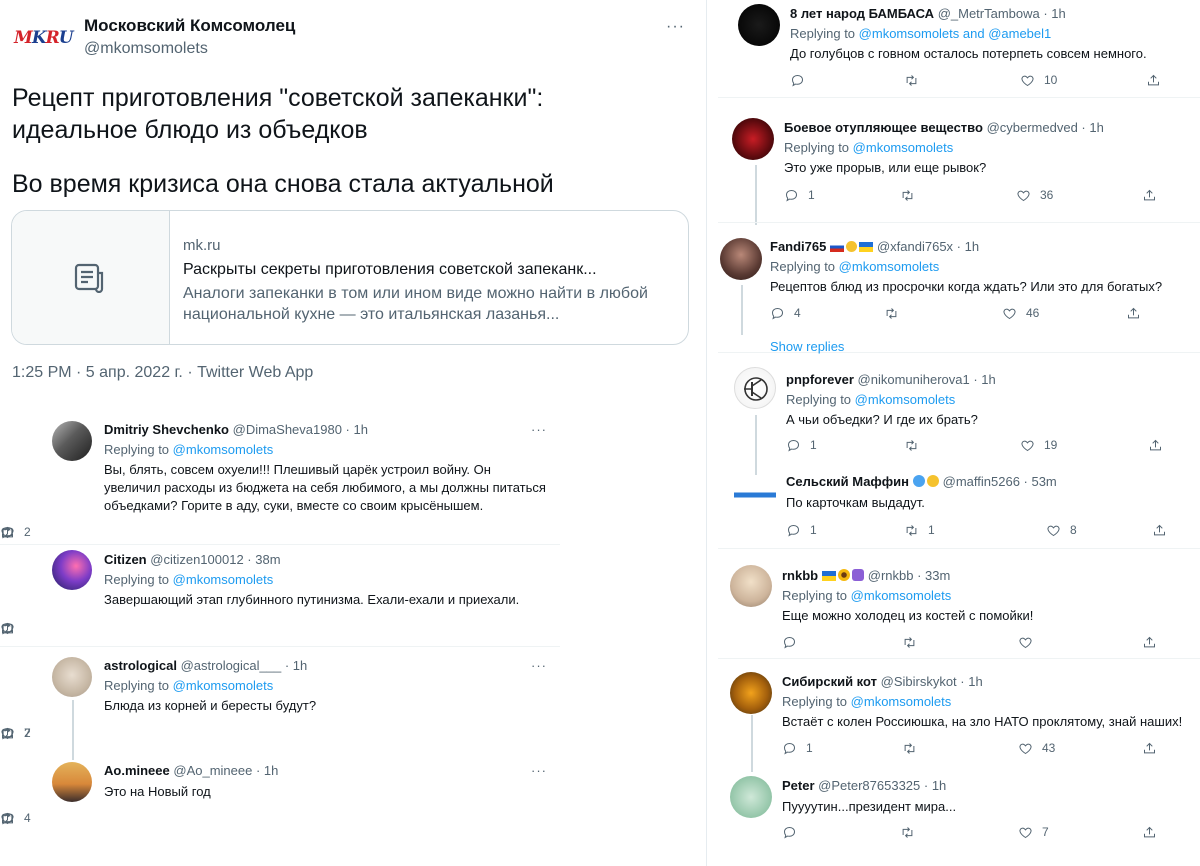  Describe the element at coordinates (820, 379) in the screenshot. I see `reply-author-name: pnpforever` at that location.